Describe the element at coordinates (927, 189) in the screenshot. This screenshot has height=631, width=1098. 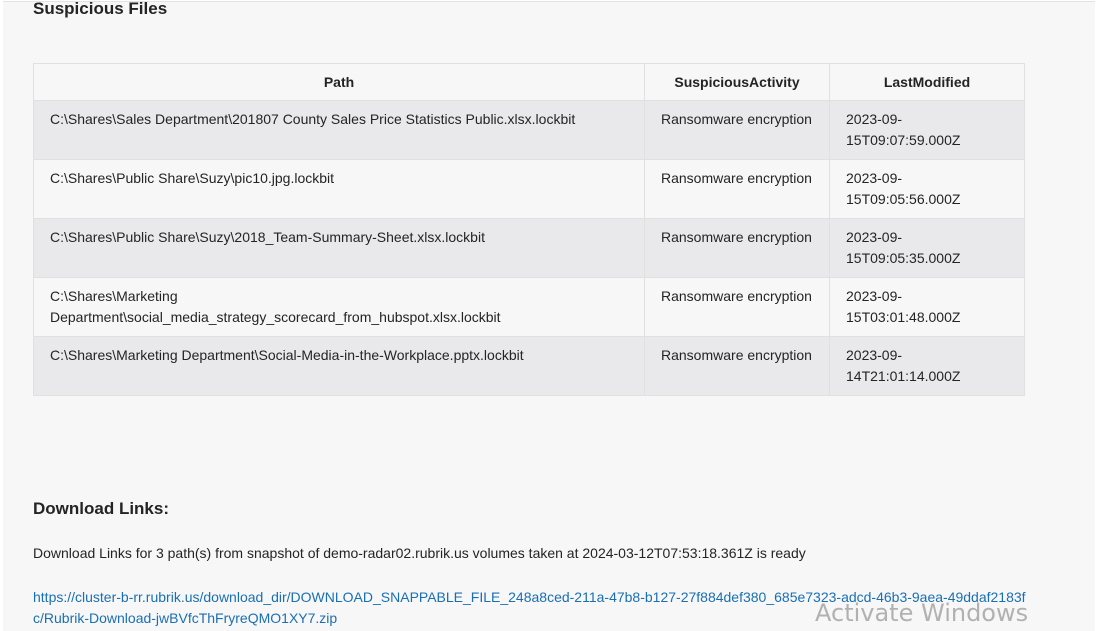
I see `cell-modified: 2023-09-15T09:05:56.000Z` at that location.